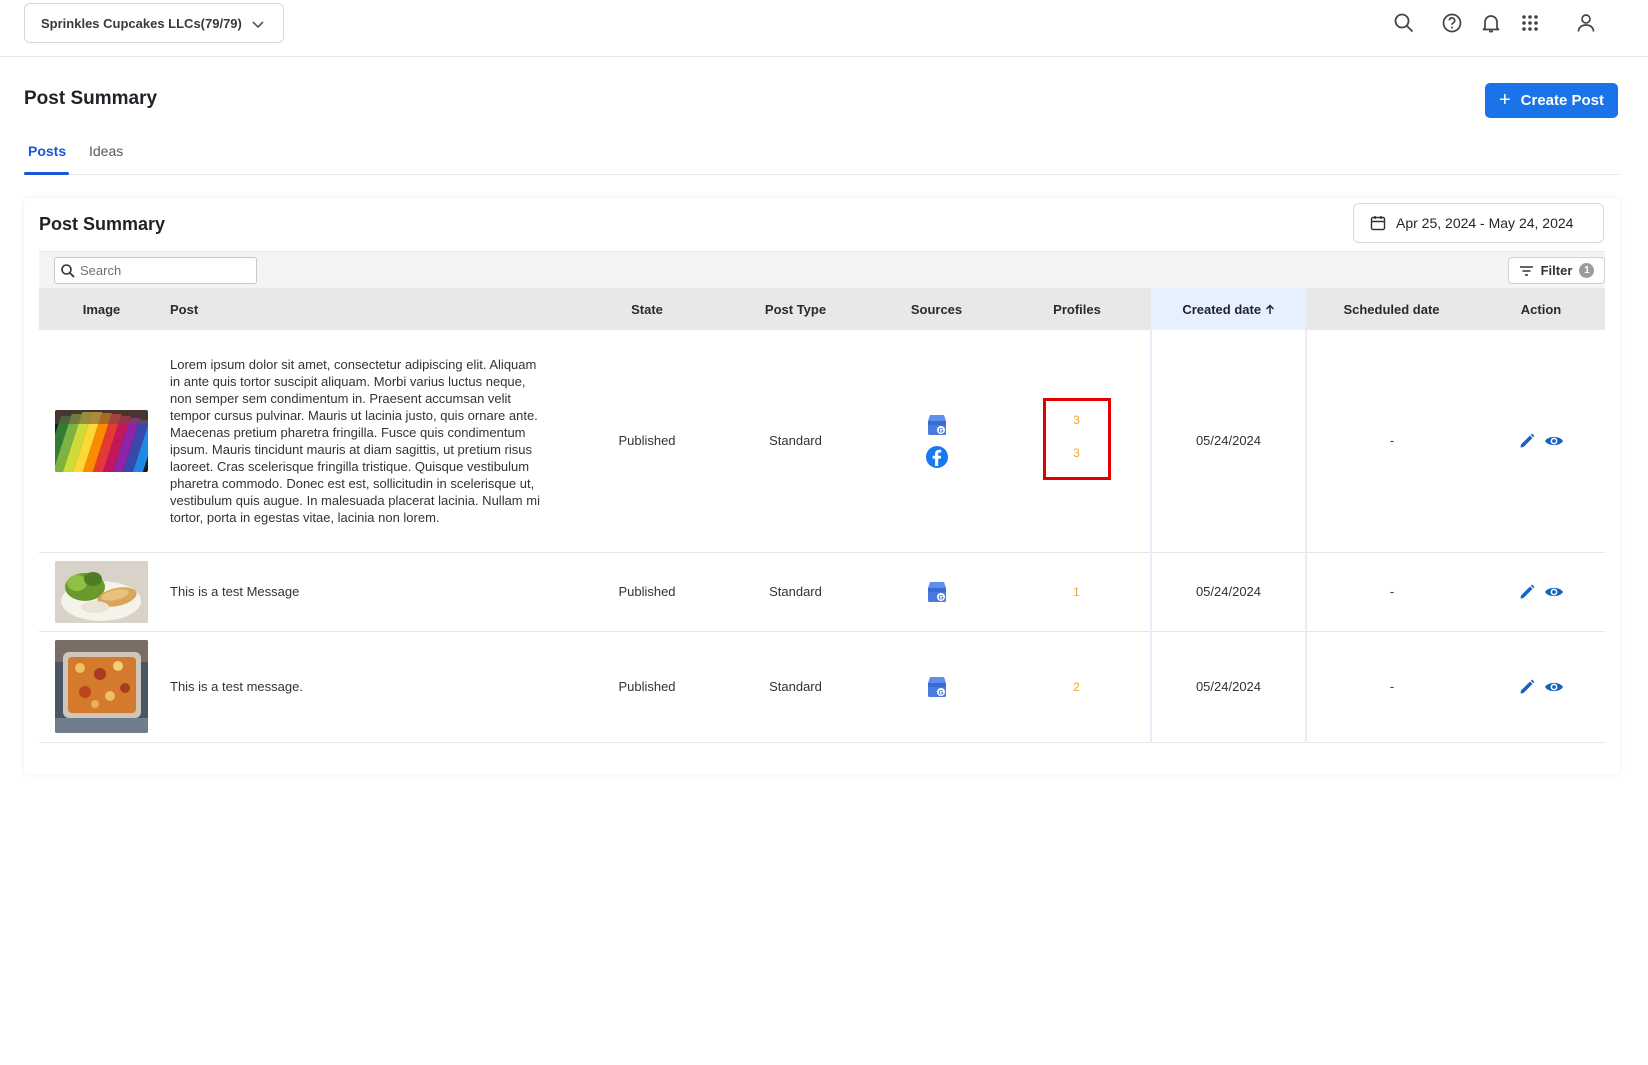  I want to click on colorful-crayons-photo, so click(101, 440).